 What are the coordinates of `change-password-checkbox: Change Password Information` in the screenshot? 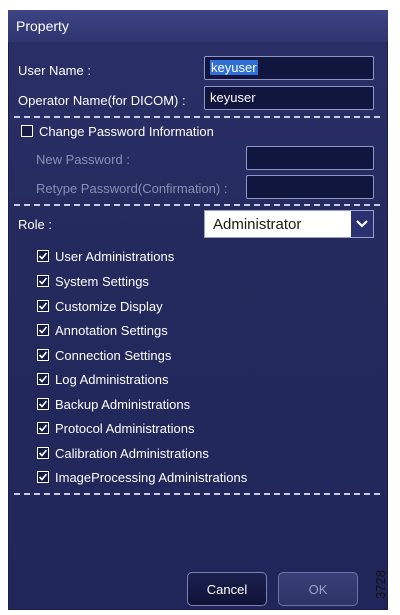 It's located at (117, 131).